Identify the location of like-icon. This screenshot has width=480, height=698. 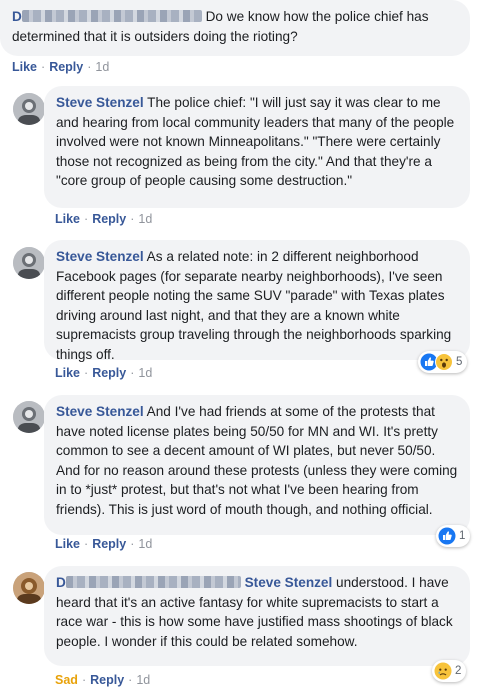
(447, 536).